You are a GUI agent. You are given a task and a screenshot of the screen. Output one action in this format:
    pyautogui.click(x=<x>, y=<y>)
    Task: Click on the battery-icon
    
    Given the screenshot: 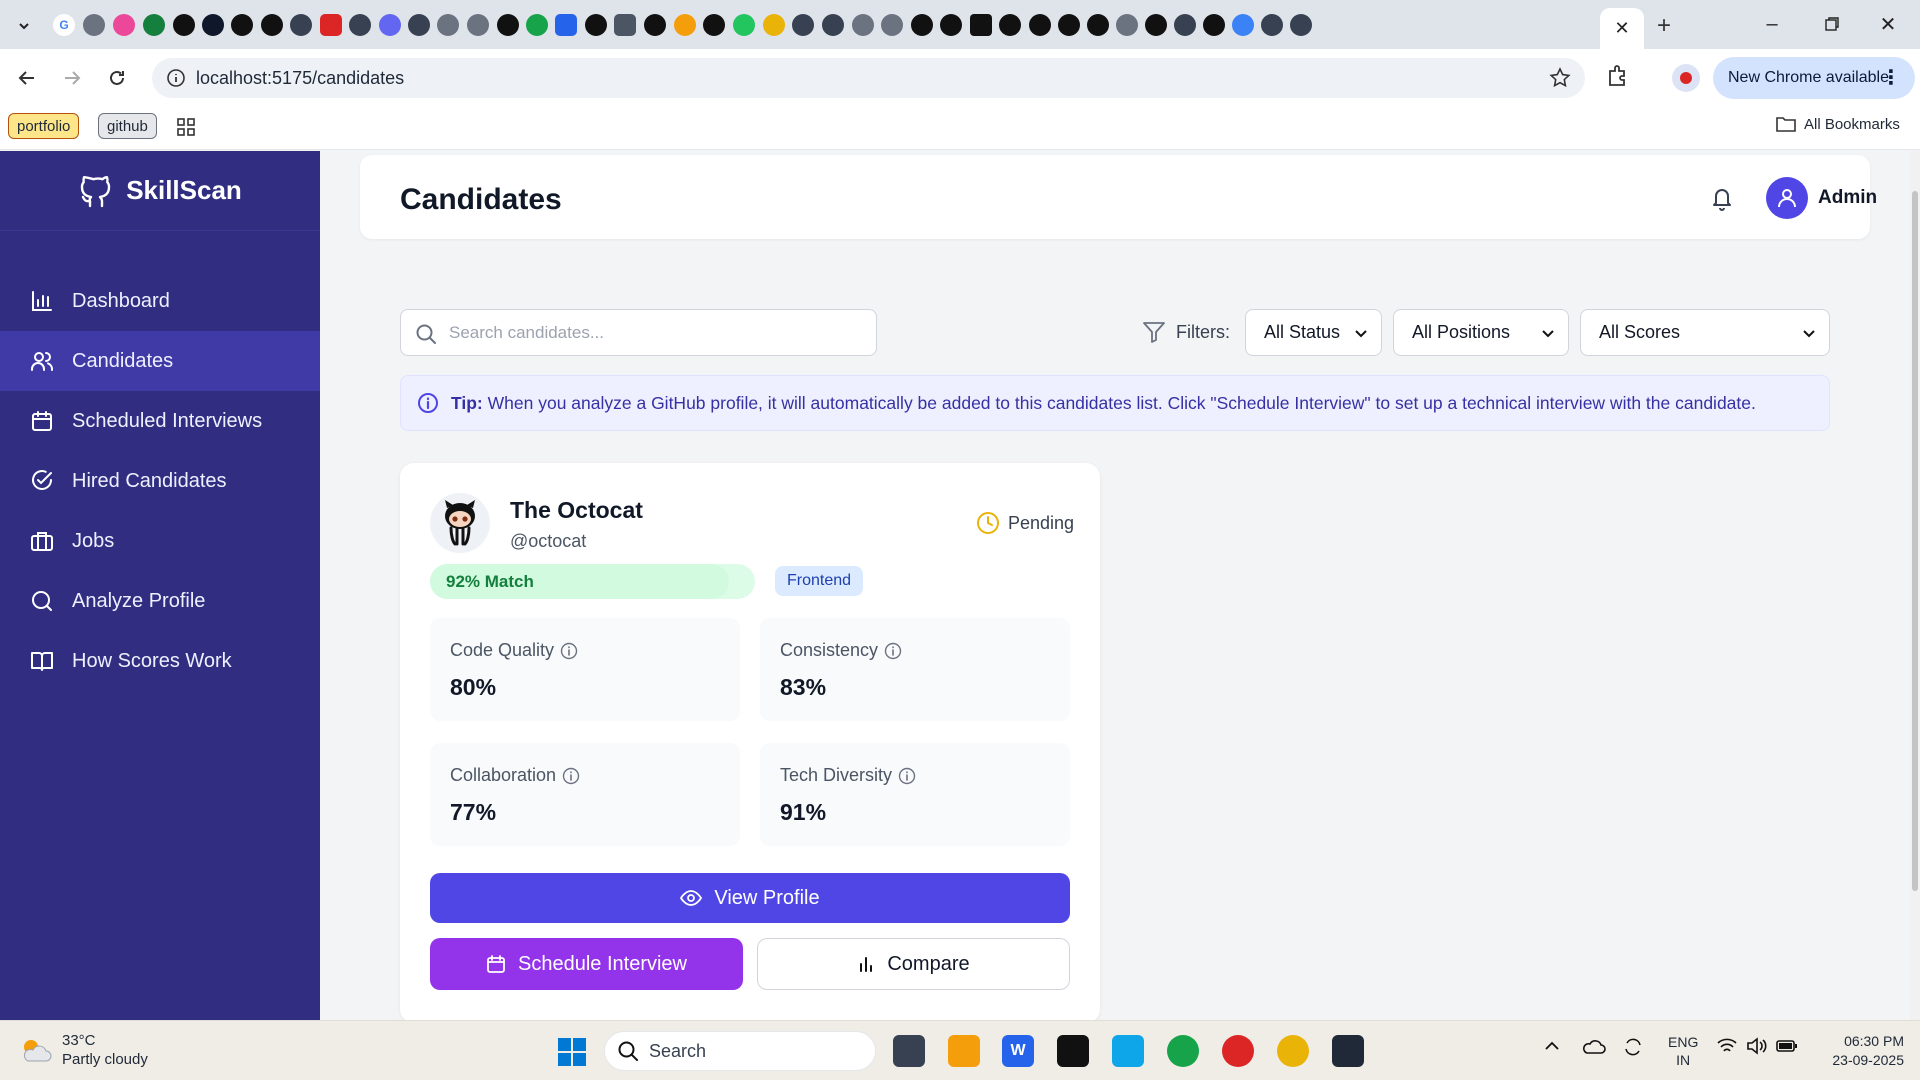 What is the action you would take?
    pyautogui.click(x=1787, y=1048)
    